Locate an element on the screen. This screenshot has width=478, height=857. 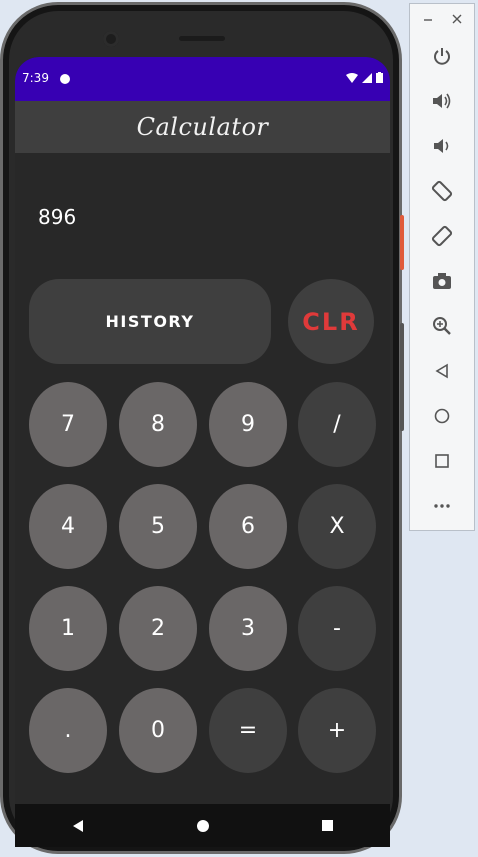
close-icon is located at coordinates (457, 19).